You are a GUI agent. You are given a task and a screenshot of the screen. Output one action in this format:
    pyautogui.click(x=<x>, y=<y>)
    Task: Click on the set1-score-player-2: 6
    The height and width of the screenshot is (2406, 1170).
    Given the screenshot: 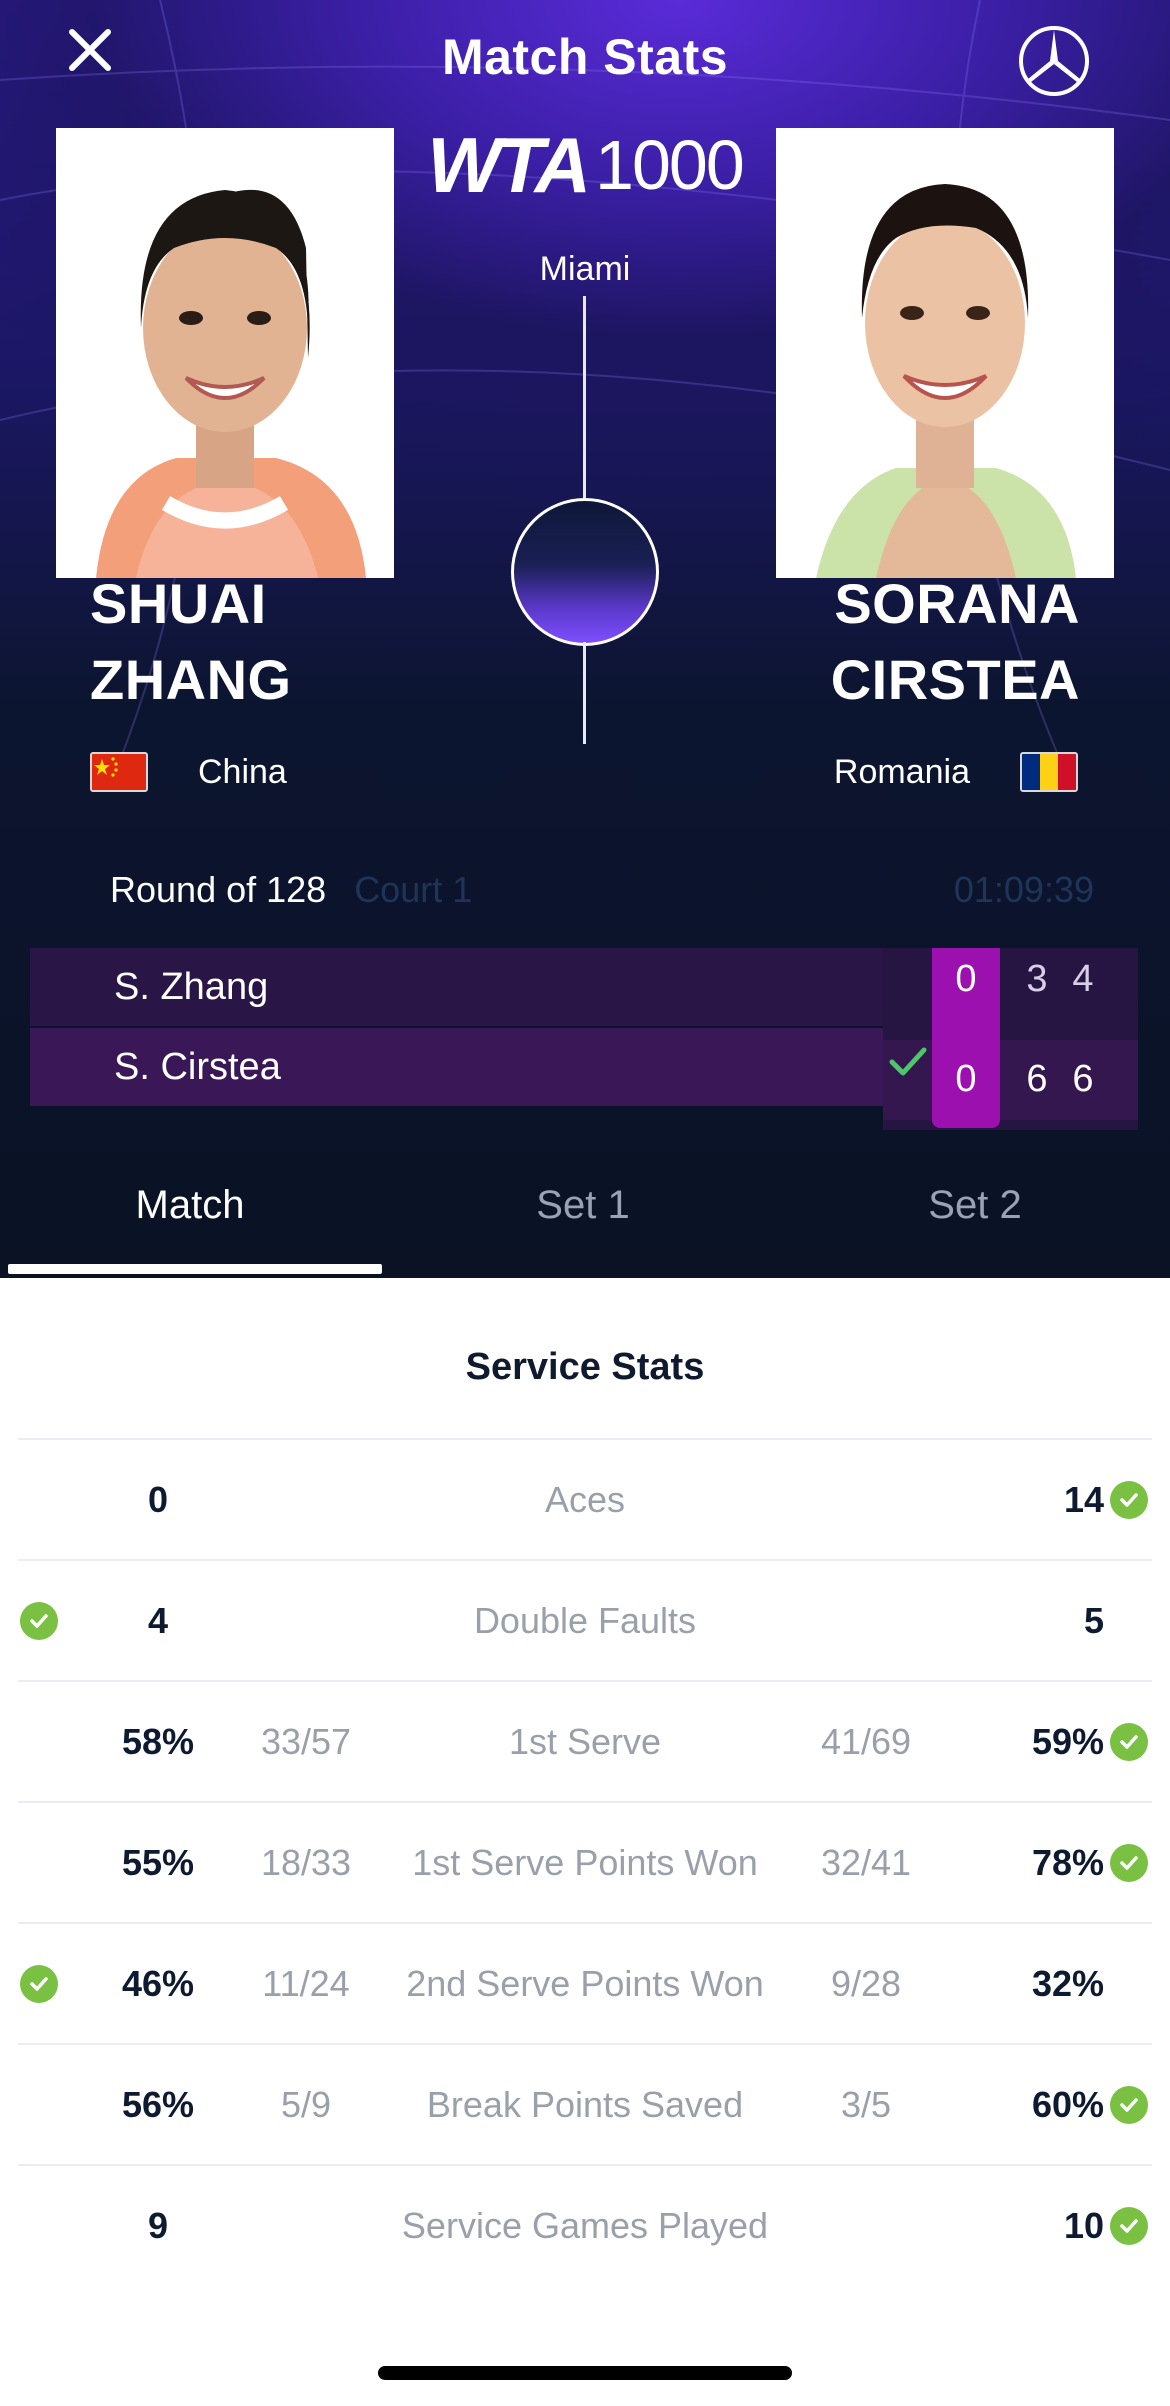 What is the action you would take?
    pyautogui.click(x=1037, y=1079)
    